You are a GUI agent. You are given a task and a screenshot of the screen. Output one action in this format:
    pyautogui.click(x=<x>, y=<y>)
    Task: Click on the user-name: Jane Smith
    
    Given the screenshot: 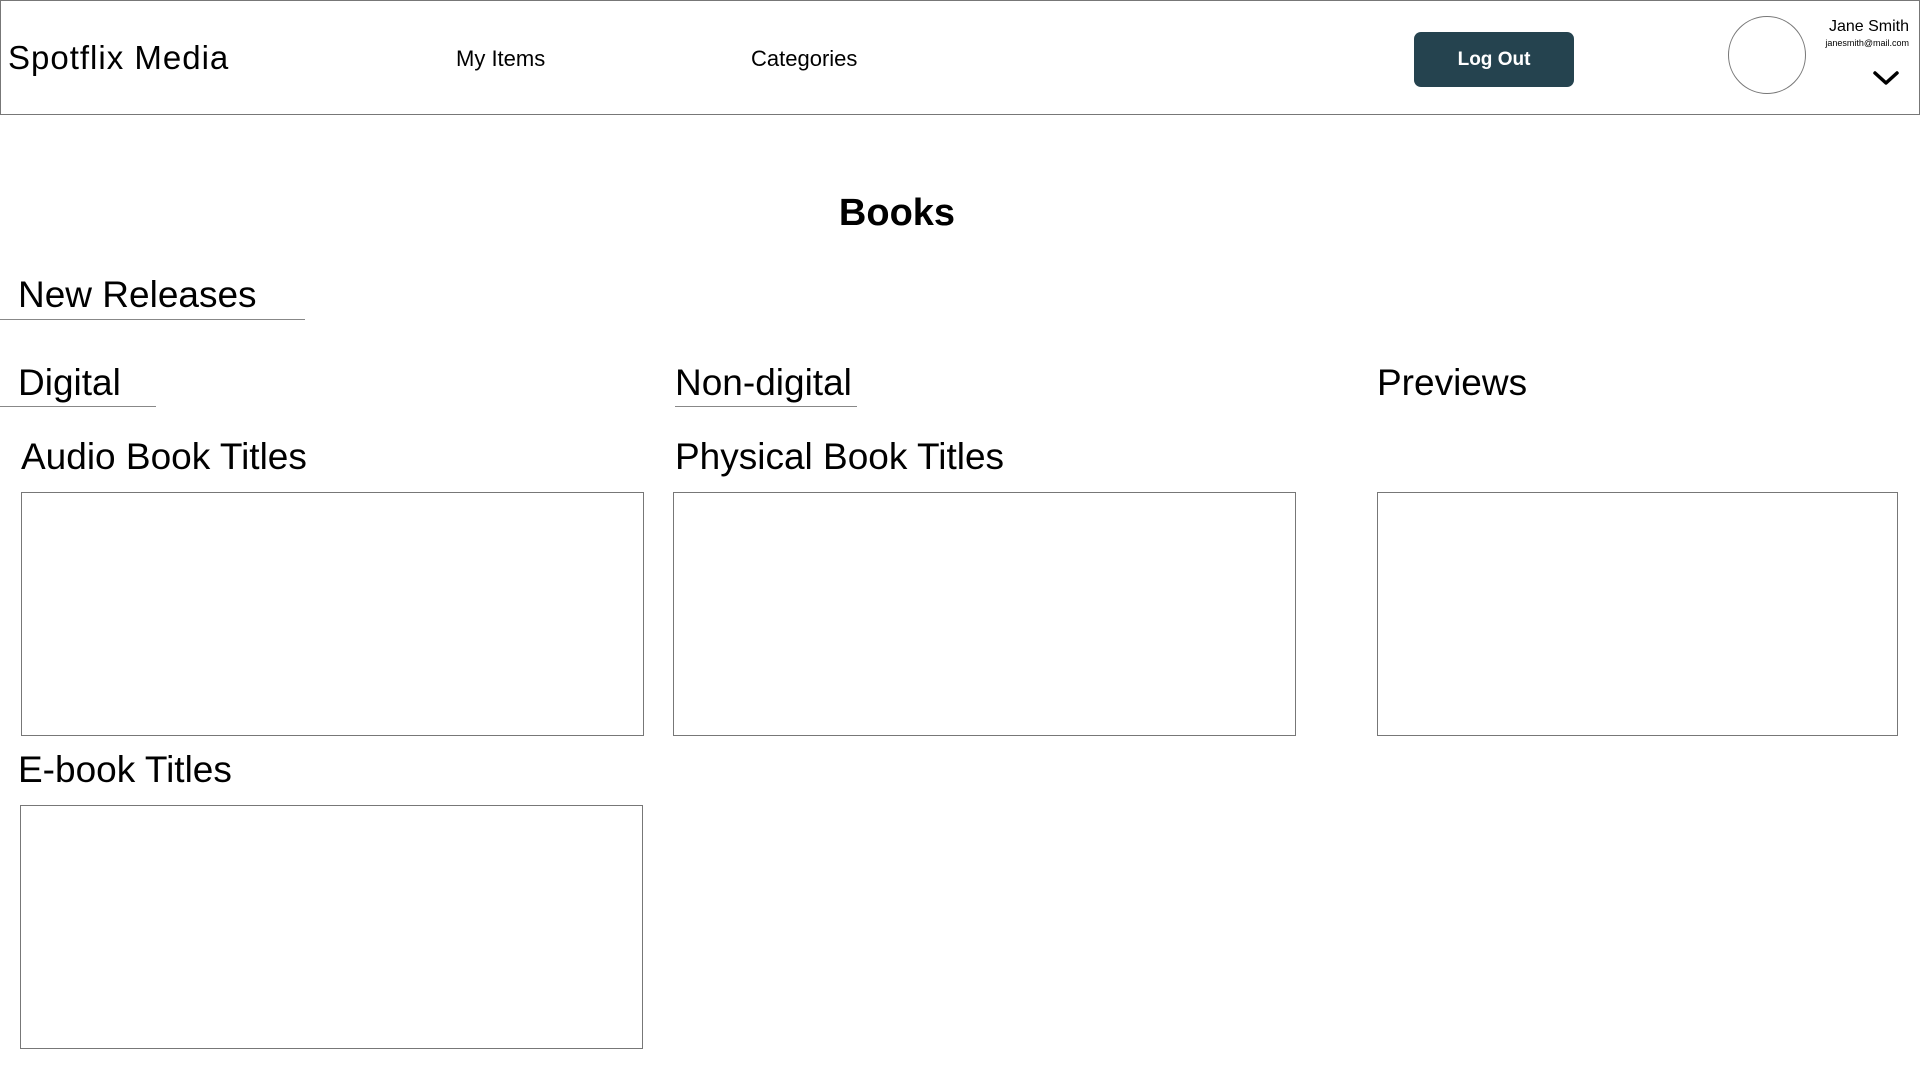 What is the action you would take?
    pyautogui.click(x=1868, y=26)
    